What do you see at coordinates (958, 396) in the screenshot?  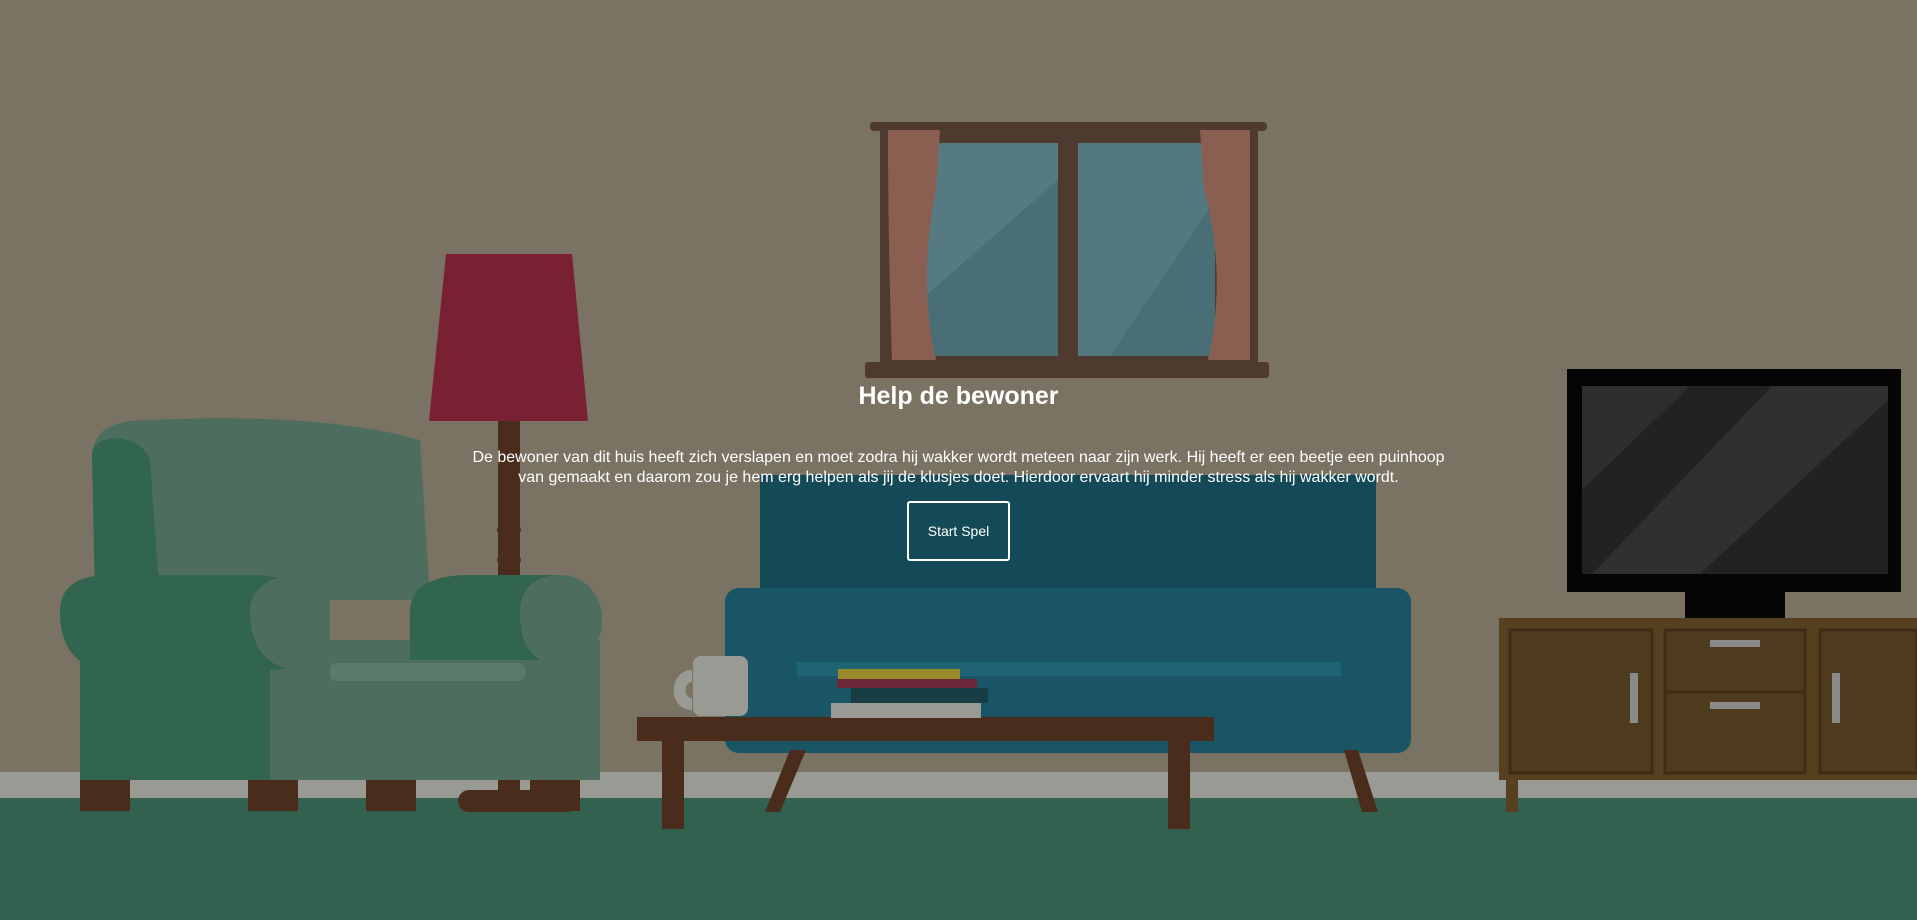 I see `intro-title: Help de bewoner` at bounding box center [958, 396].